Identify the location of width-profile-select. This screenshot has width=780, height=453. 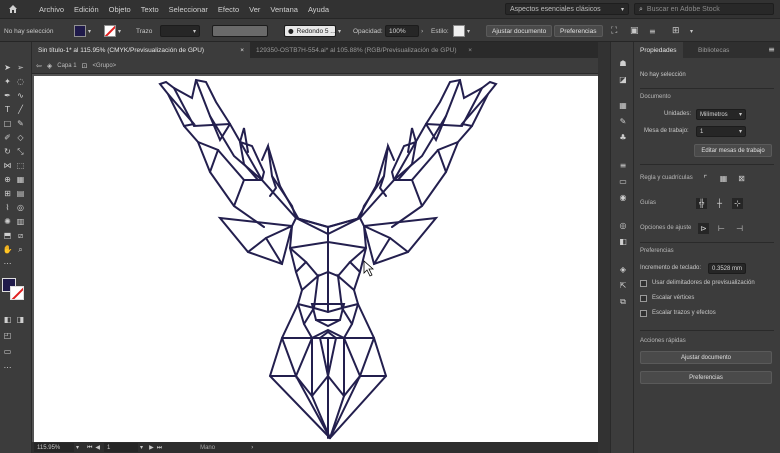
(240, 31).